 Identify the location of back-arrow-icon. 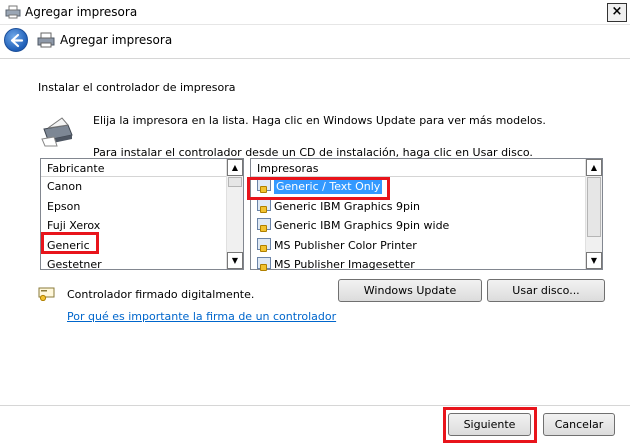
(17, 40).